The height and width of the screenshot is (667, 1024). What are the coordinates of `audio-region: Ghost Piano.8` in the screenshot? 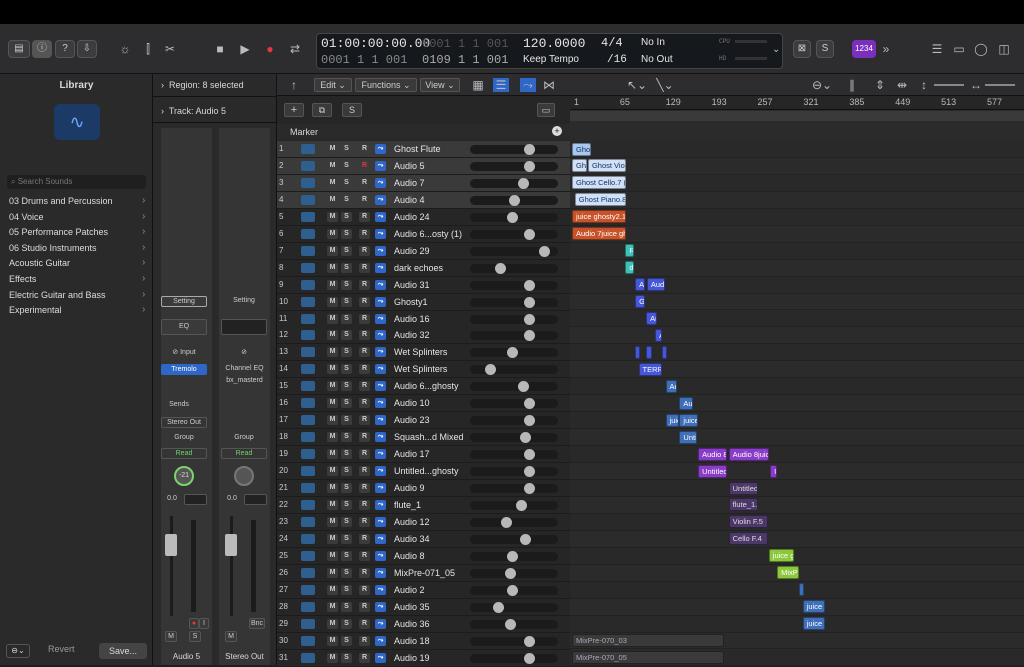 It's located at (600, 200).